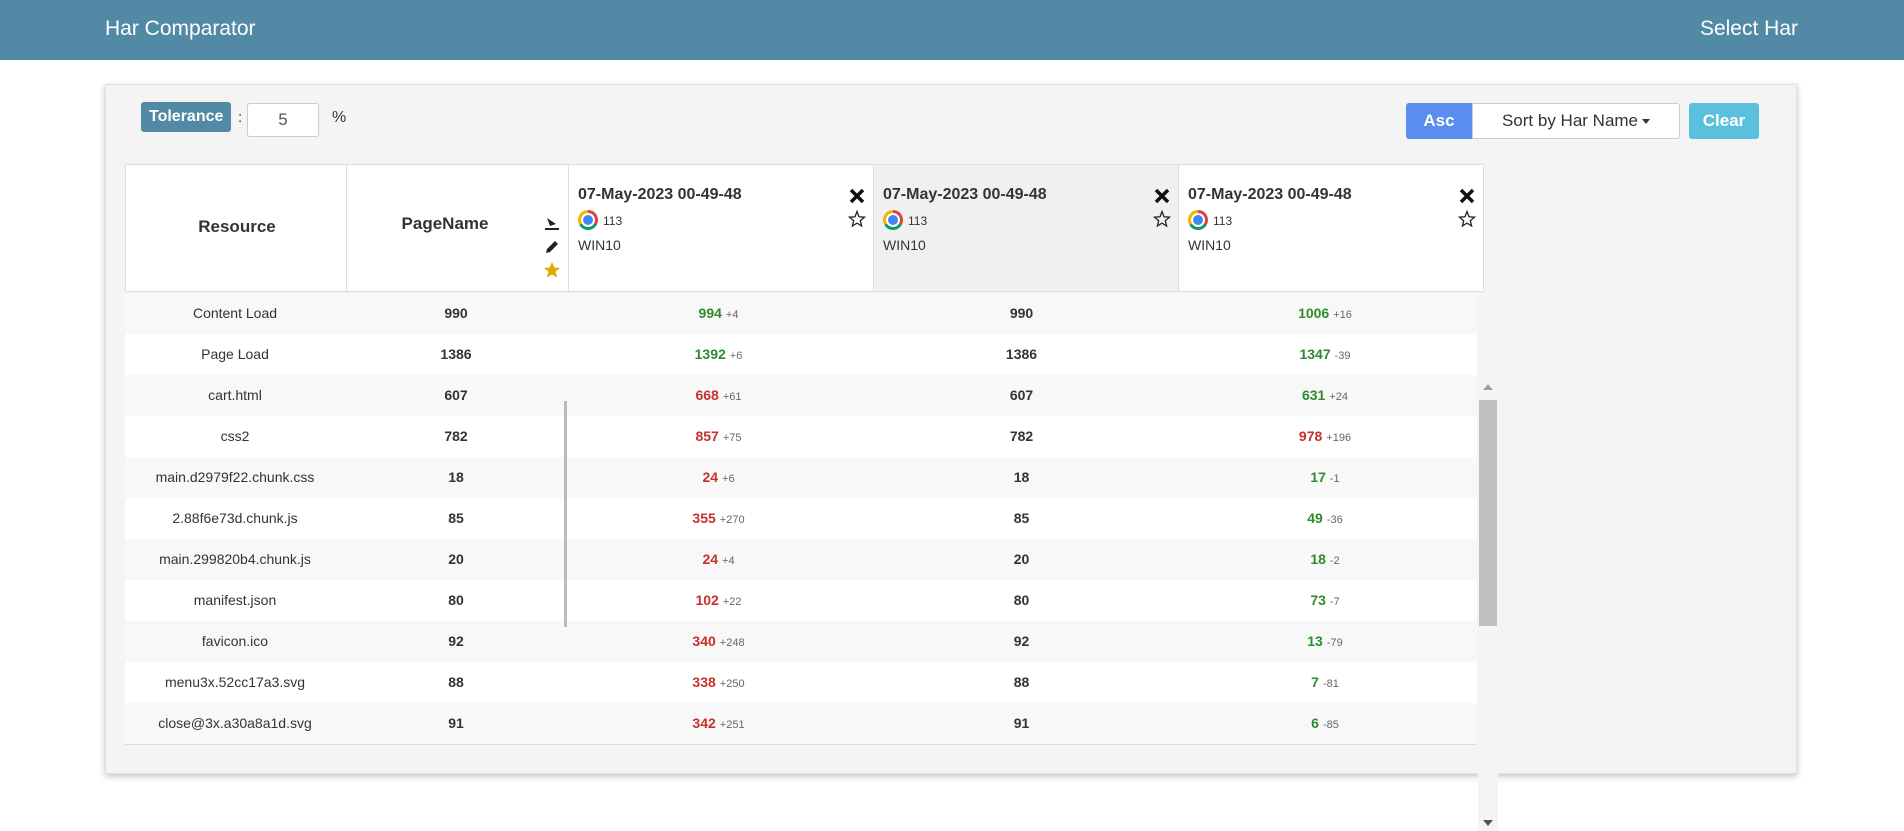 This screenshot has width=1904, height=831. I want to click on har-1-cell: 340 +248, so click(718, 641).